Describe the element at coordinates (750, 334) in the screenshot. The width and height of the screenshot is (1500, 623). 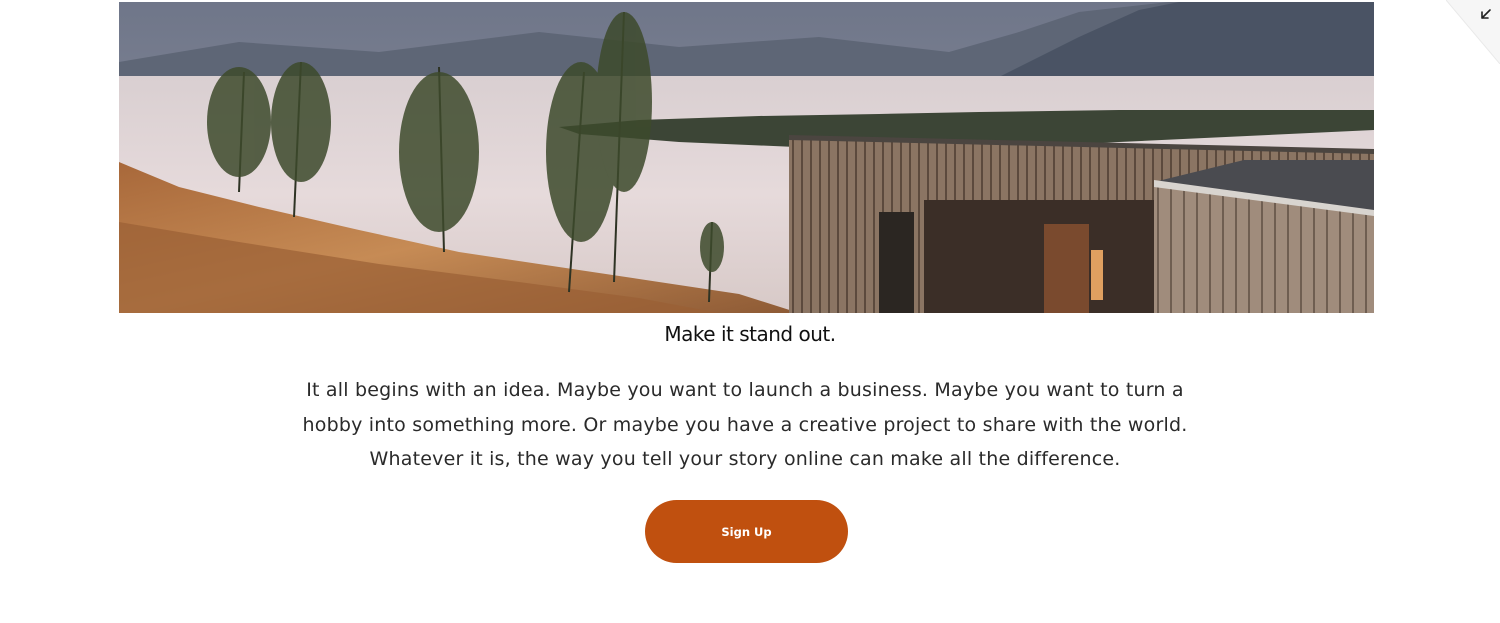
I see `section-heading: Make it stand out.` at that location.